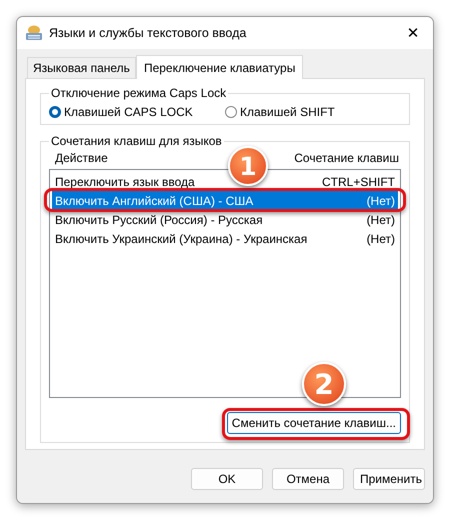  Describe the element at coordinates (138, 93) in the screenshot. I see `group-title: Отключение режима Caps Lock` at that location.